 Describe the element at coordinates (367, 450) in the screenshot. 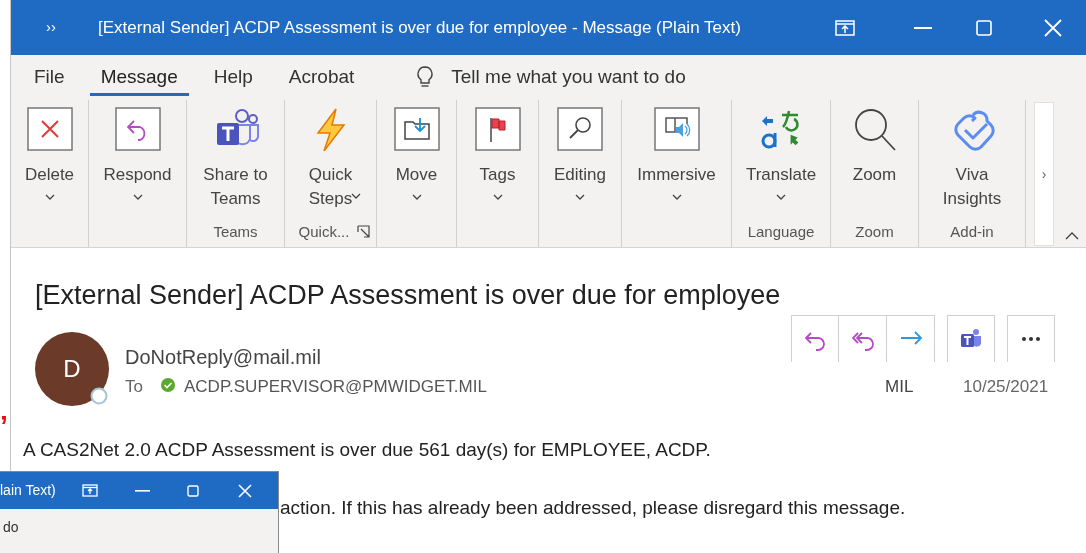

I see `body-text: A CAS2Net 2.0 ACDP Assessment is over due 561 day(s) for EMPLOYEE, ACDP.` at that location.